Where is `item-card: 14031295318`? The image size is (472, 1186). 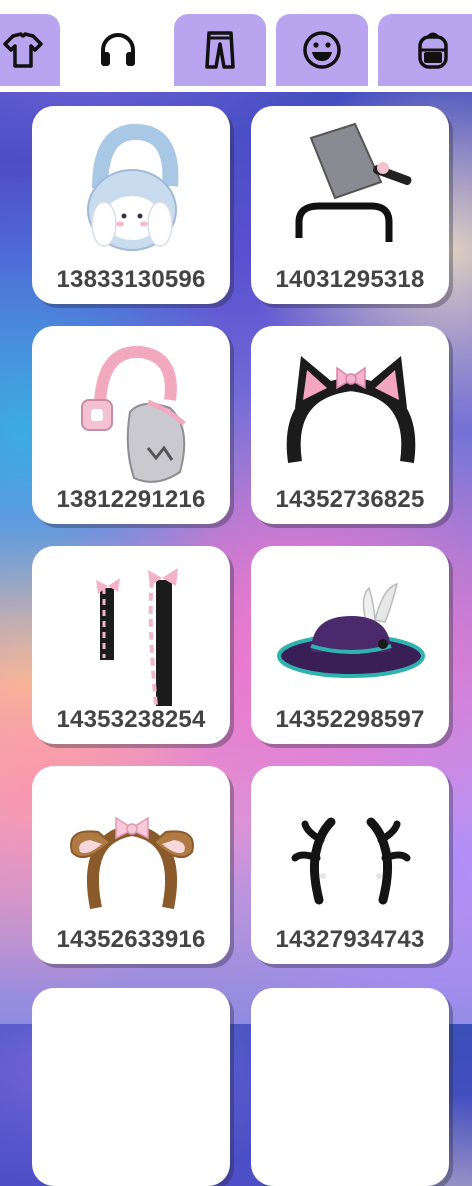
item-card: 14031295318 is located at coordinates (350, 205).